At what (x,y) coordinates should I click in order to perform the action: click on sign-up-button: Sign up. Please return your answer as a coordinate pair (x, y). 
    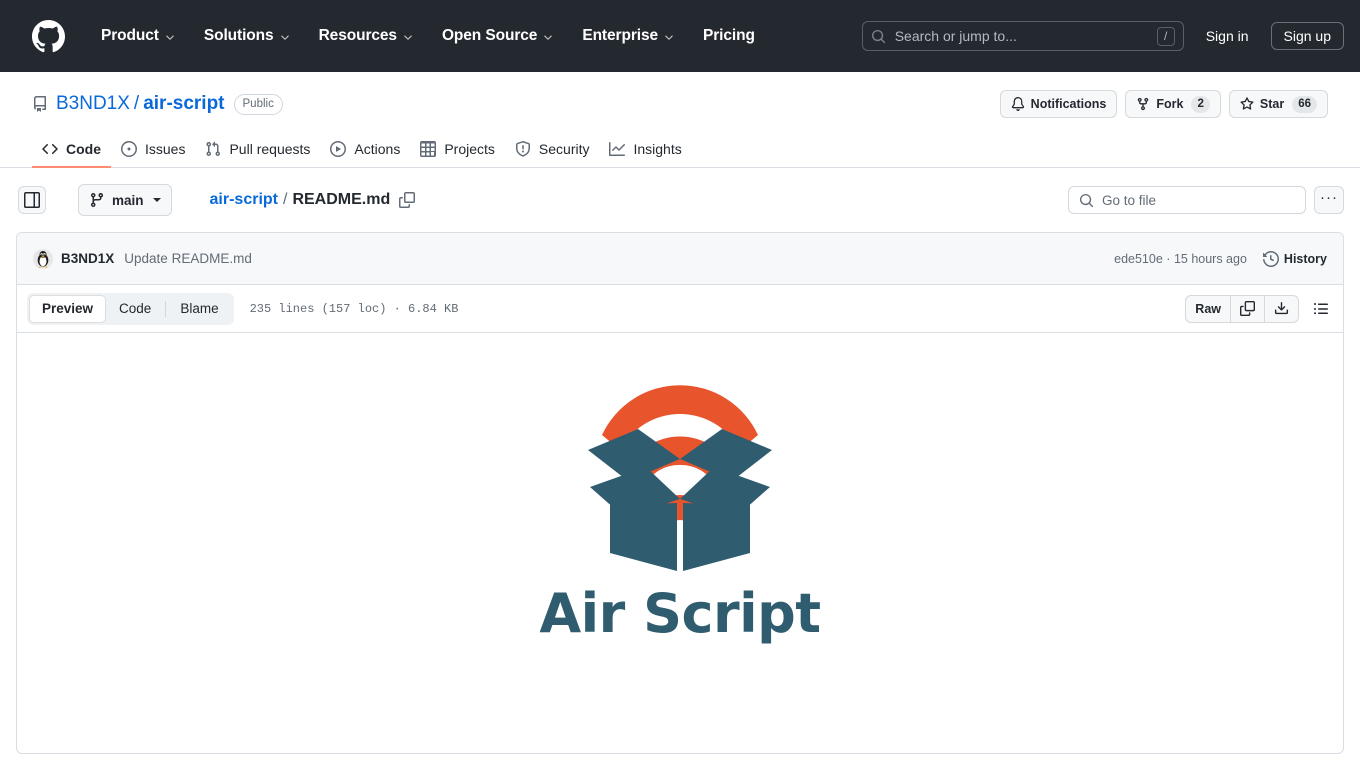
    Looking at the image, I should click on (1307, 36).